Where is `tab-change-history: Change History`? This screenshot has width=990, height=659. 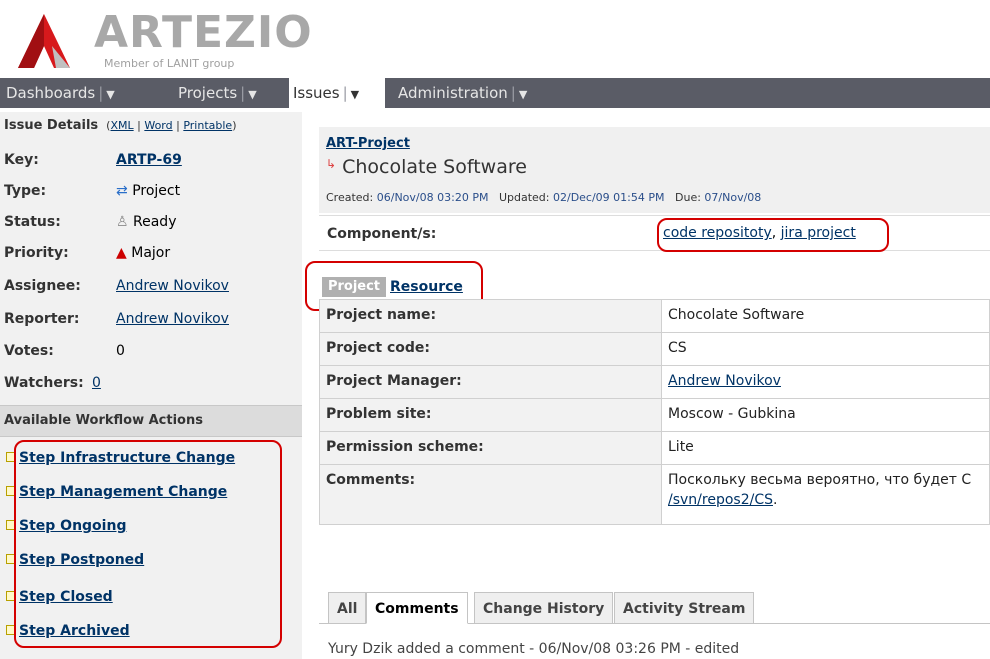
tab-change-history: Change History is located at coordinates (544, 608).